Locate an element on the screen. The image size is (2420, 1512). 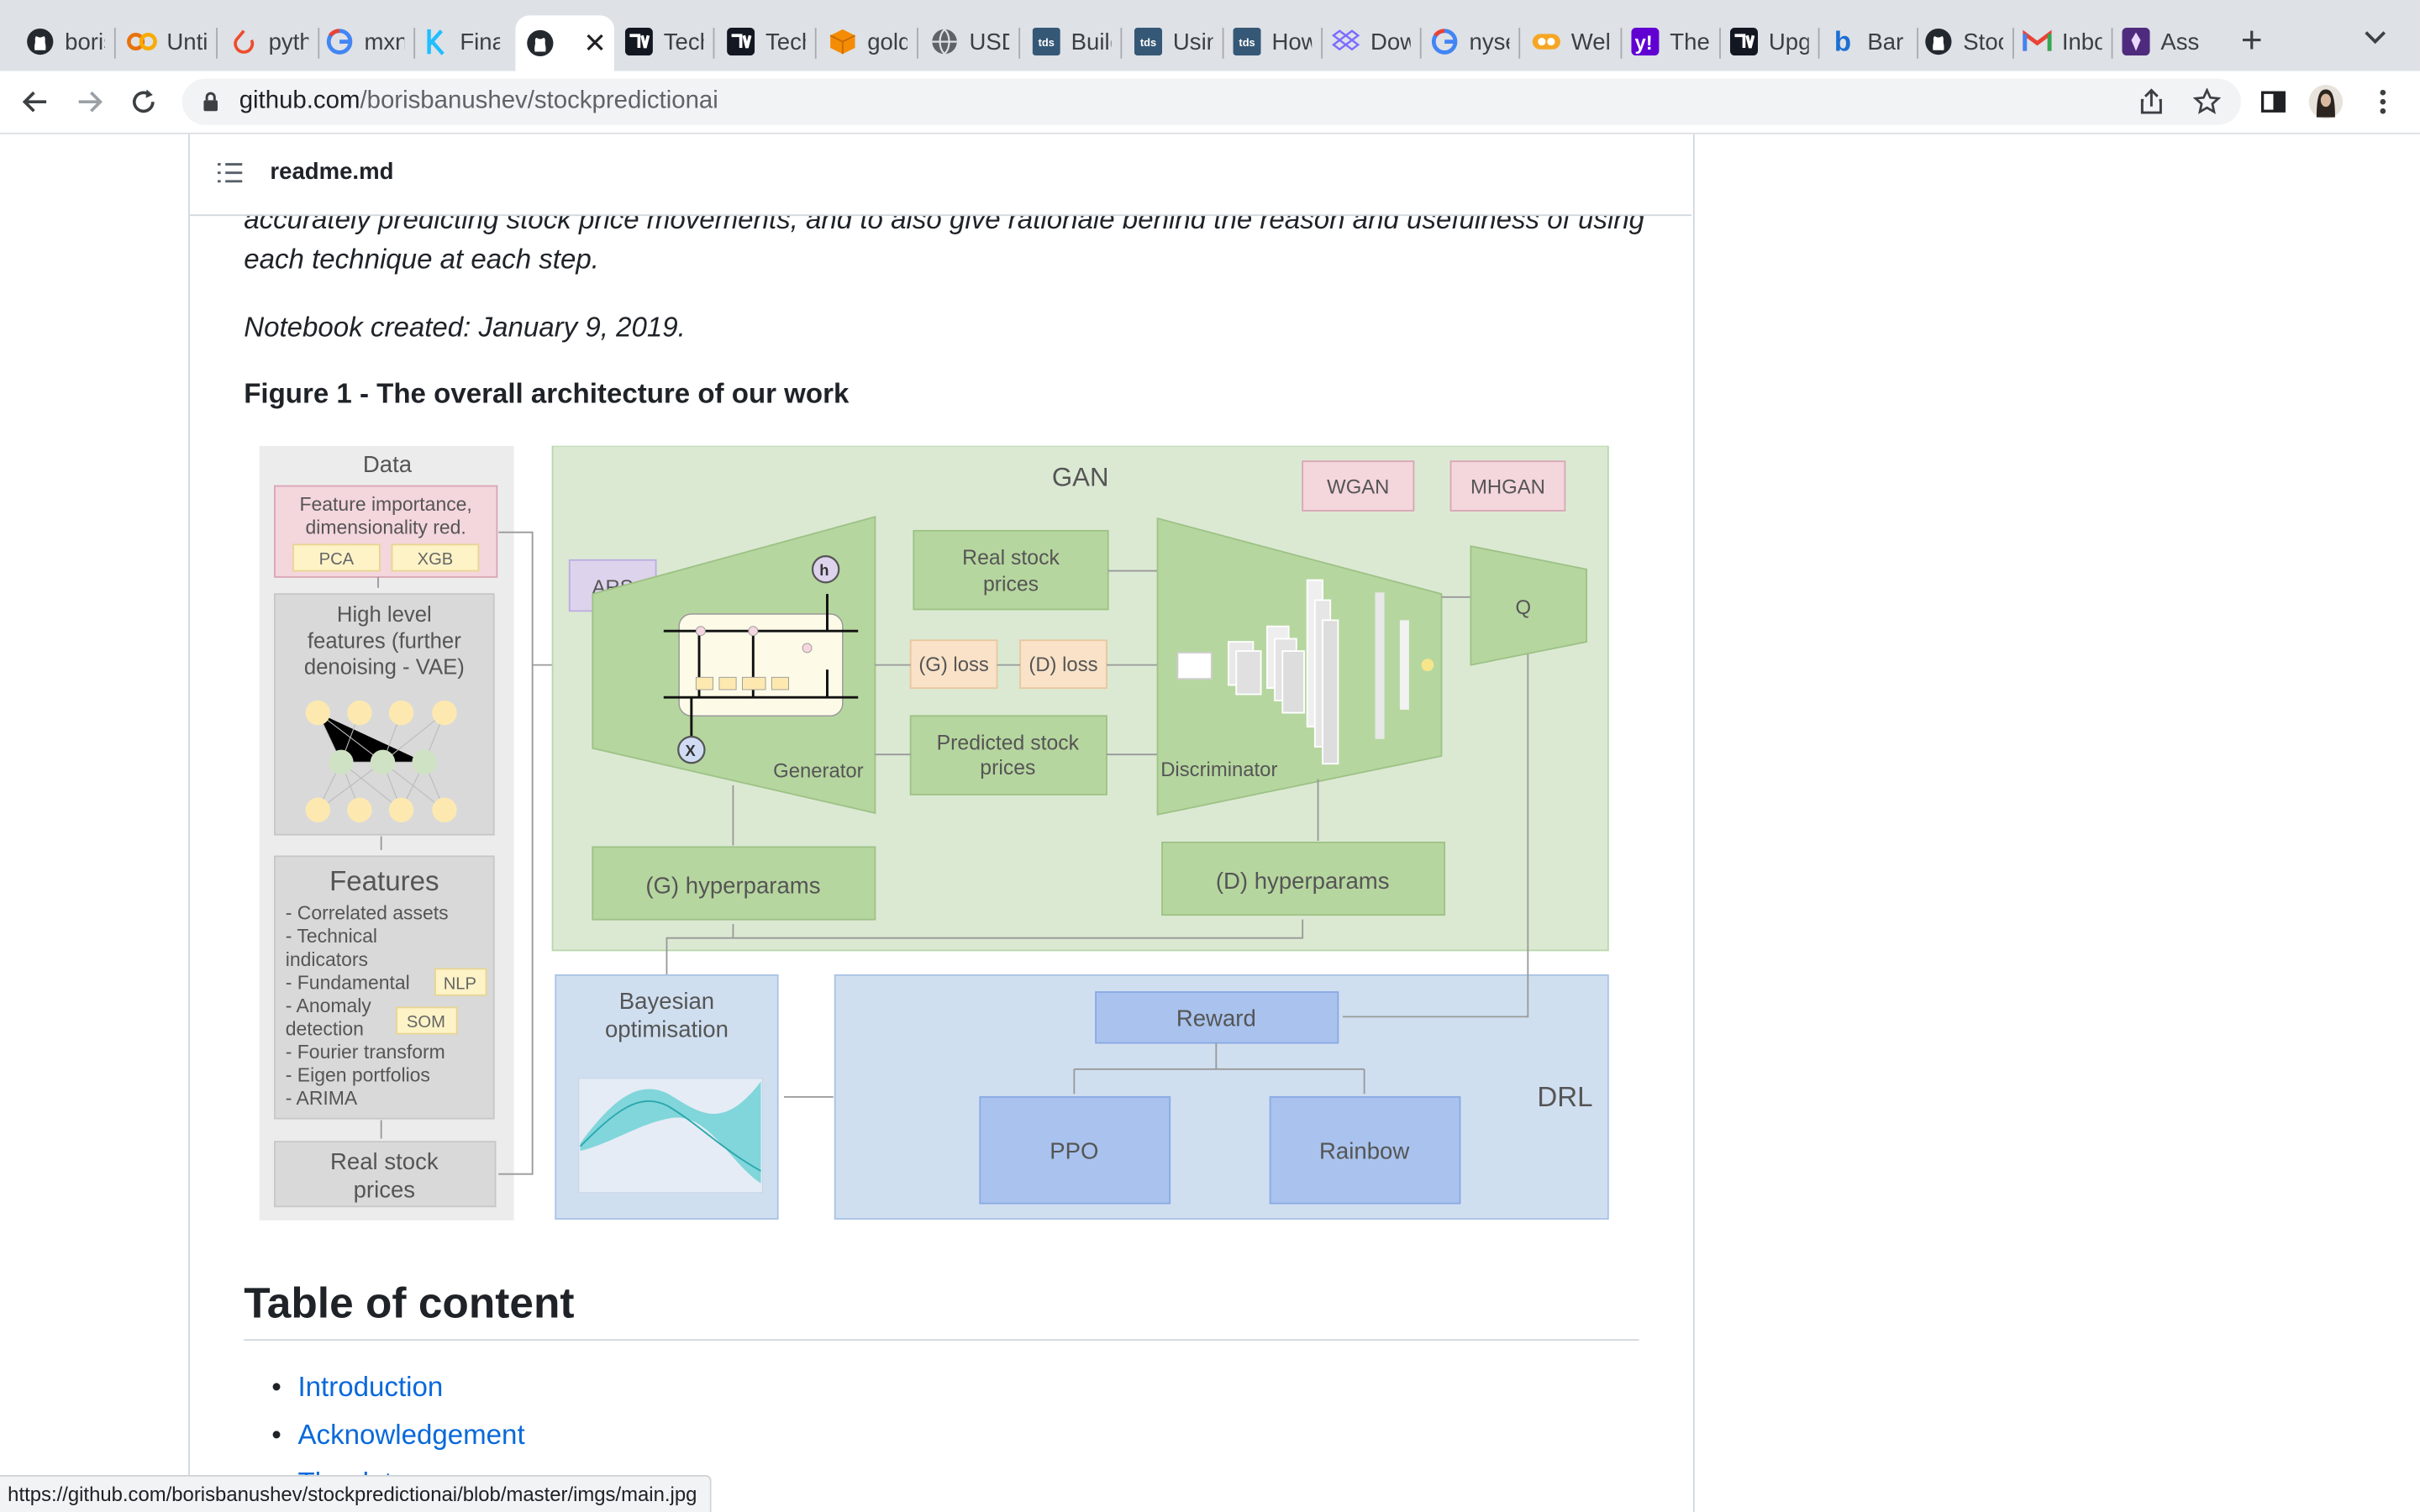
readme-filename: readme.md is located at coordinates (331, 172).